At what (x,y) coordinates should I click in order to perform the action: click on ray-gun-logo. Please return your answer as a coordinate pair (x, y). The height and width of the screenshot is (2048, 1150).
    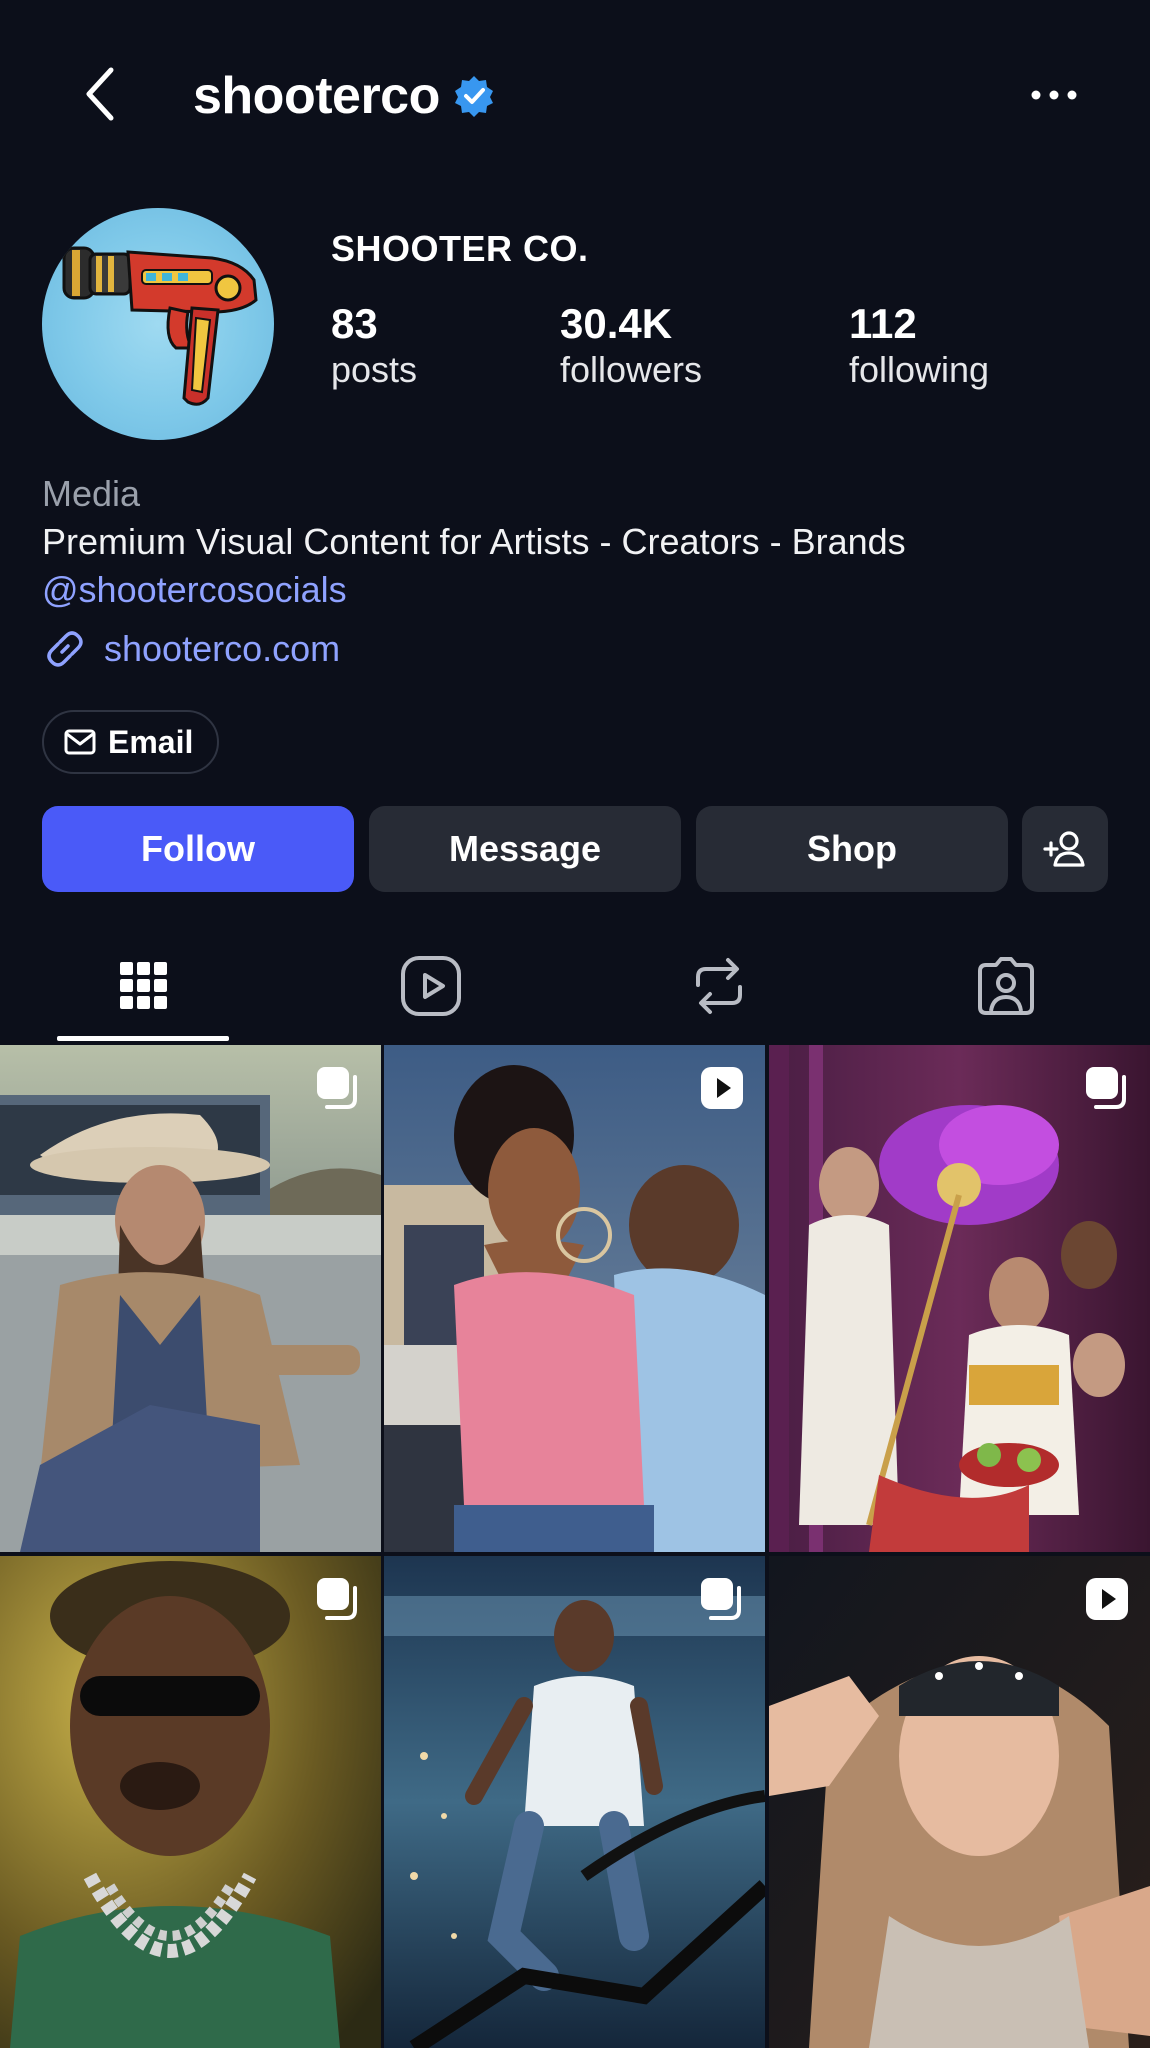
    Looking at the image, I should click on (160, 326).